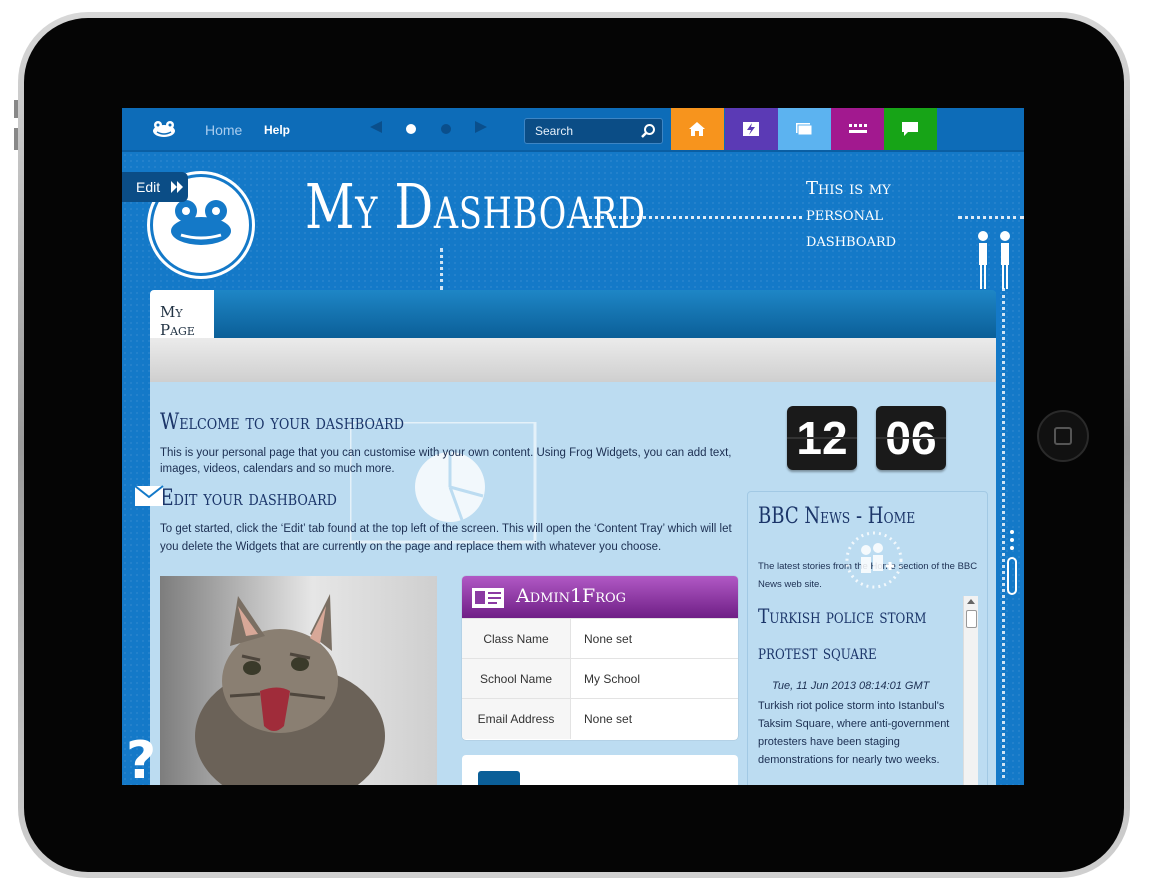  Describe the element at coordinates (16, 109) in the screenshot. I see `mute-switch` at that location.